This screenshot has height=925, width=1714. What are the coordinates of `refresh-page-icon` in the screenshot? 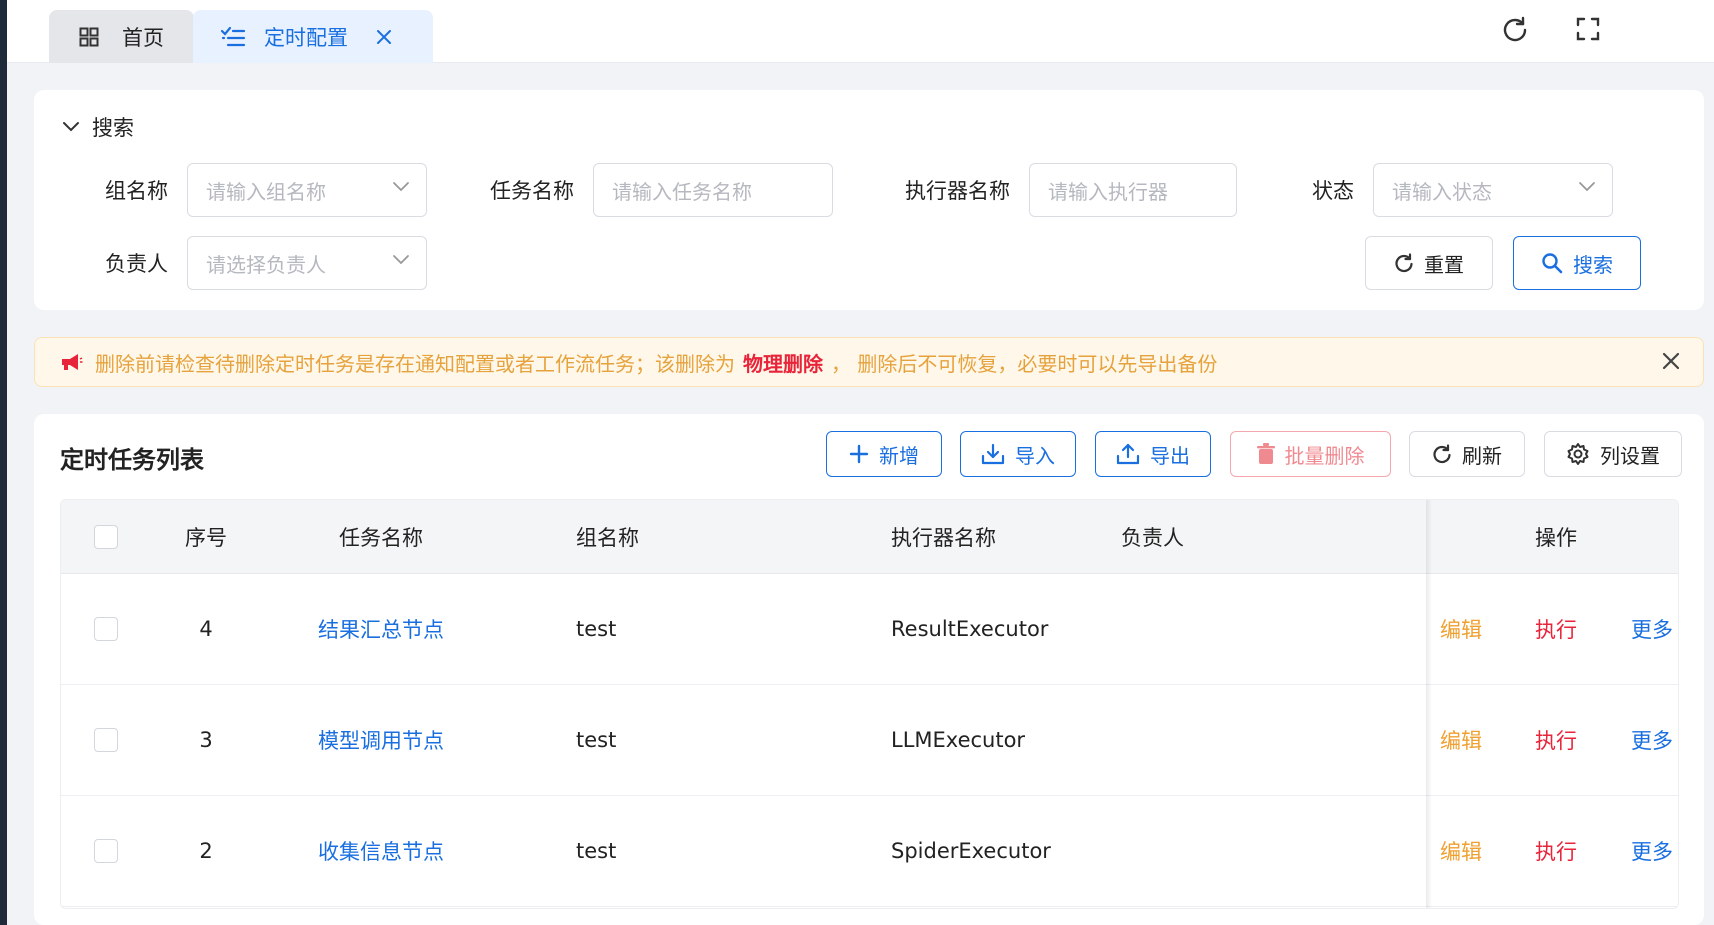 It's located at (1515, 29).